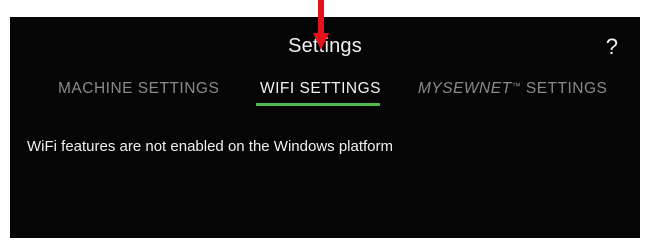 This screenshot has width=648, height=243. Describe the element at coordinates (465, 88) in the screenshot. I see `mysewnet-brand: MYSEWNET` at that location.